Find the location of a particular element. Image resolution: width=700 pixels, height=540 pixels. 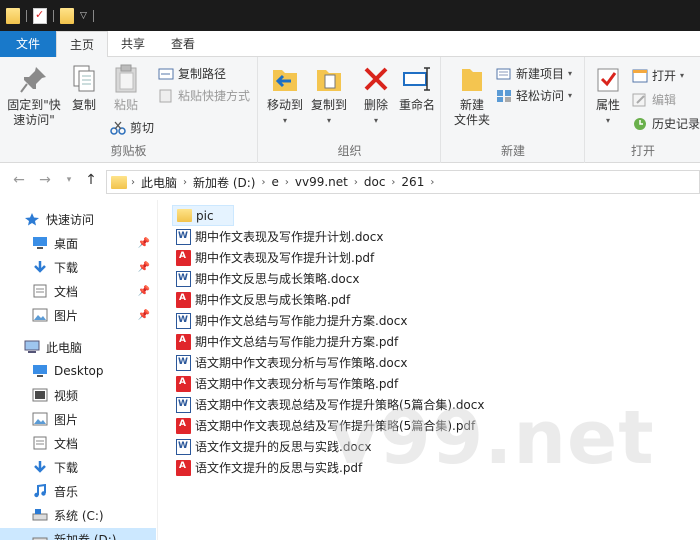

new-group: 新建 文件夹 新建项目 ▾ 轻松访问 ▾ 新建 is located at coordinates (513, 110).